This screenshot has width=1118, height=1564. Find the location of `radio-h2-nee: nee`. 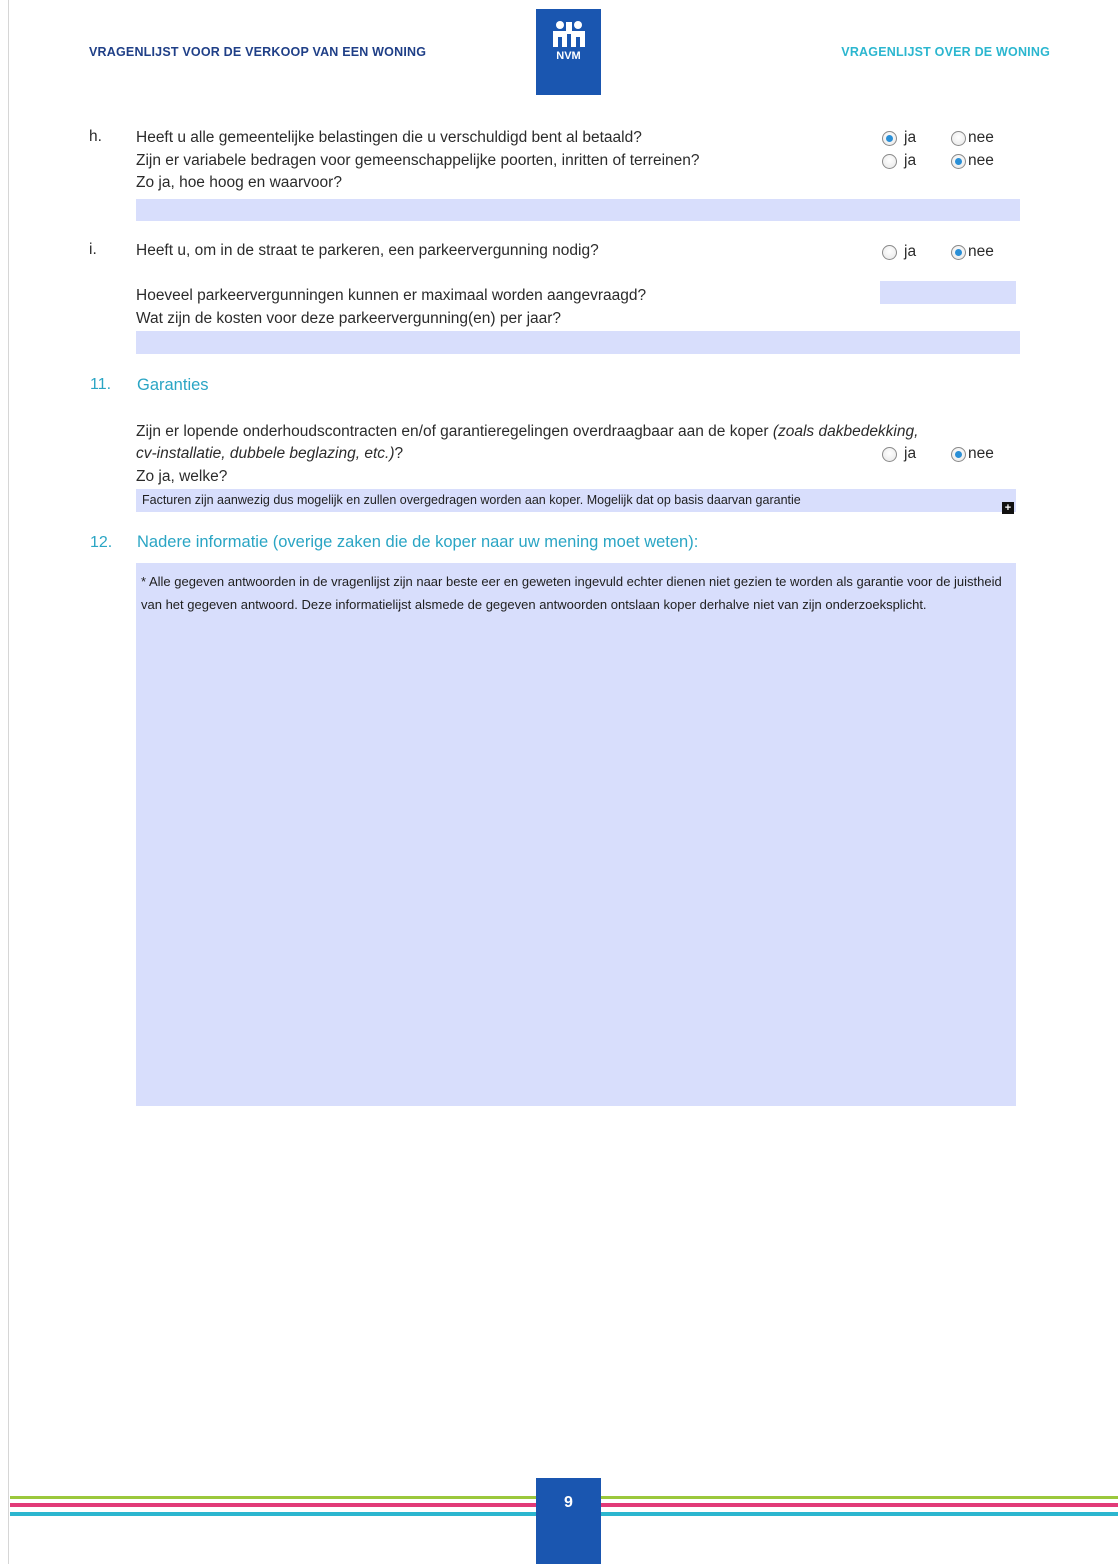

radio-h2-nee: nee is located at coordinates (972, 161).